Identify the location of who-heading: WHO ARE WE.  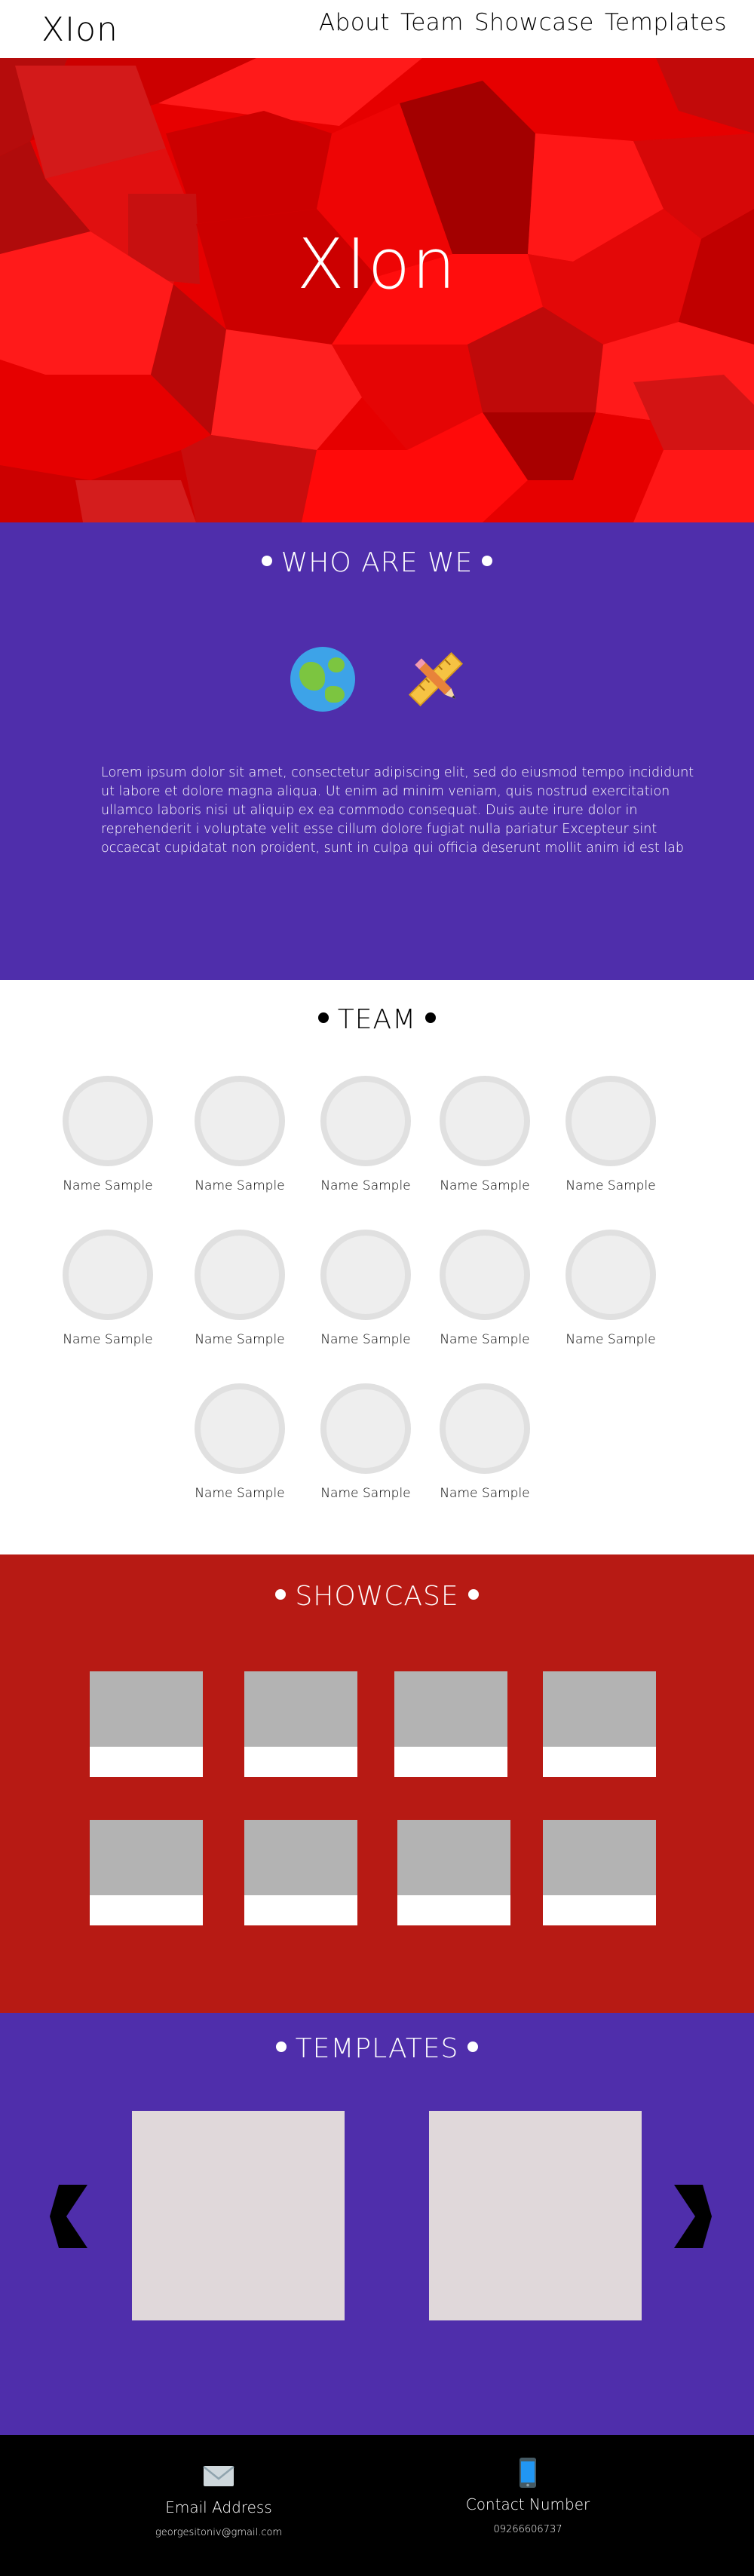
(377, 562).